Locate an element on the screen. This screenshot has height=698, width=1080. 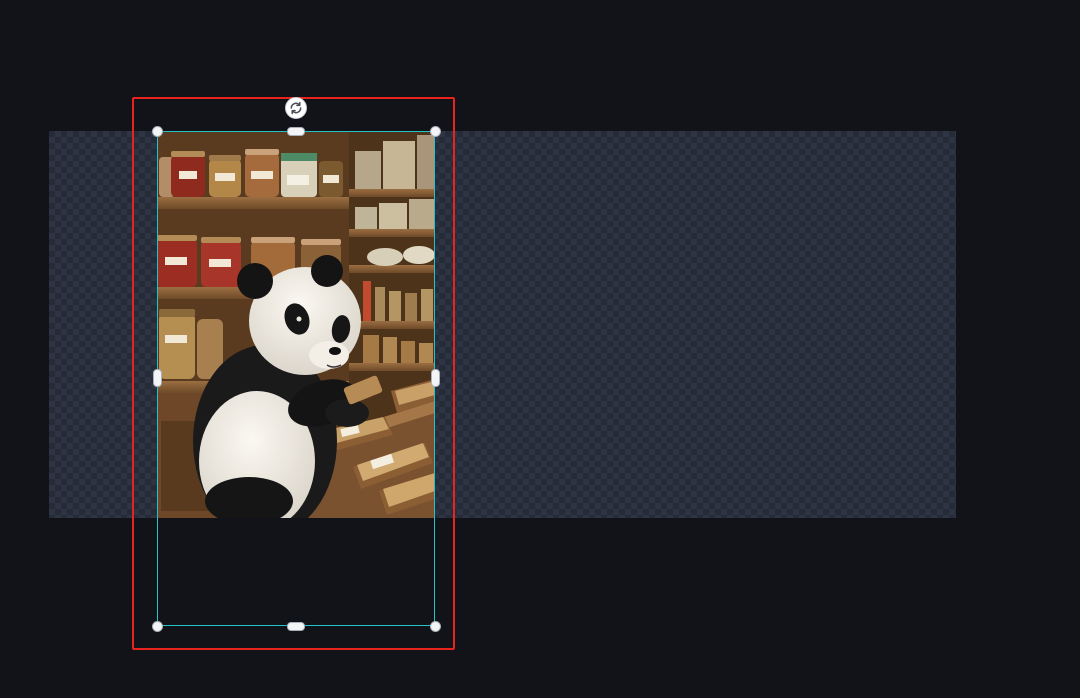
rotate-icon is located at coordinates (296, 108).